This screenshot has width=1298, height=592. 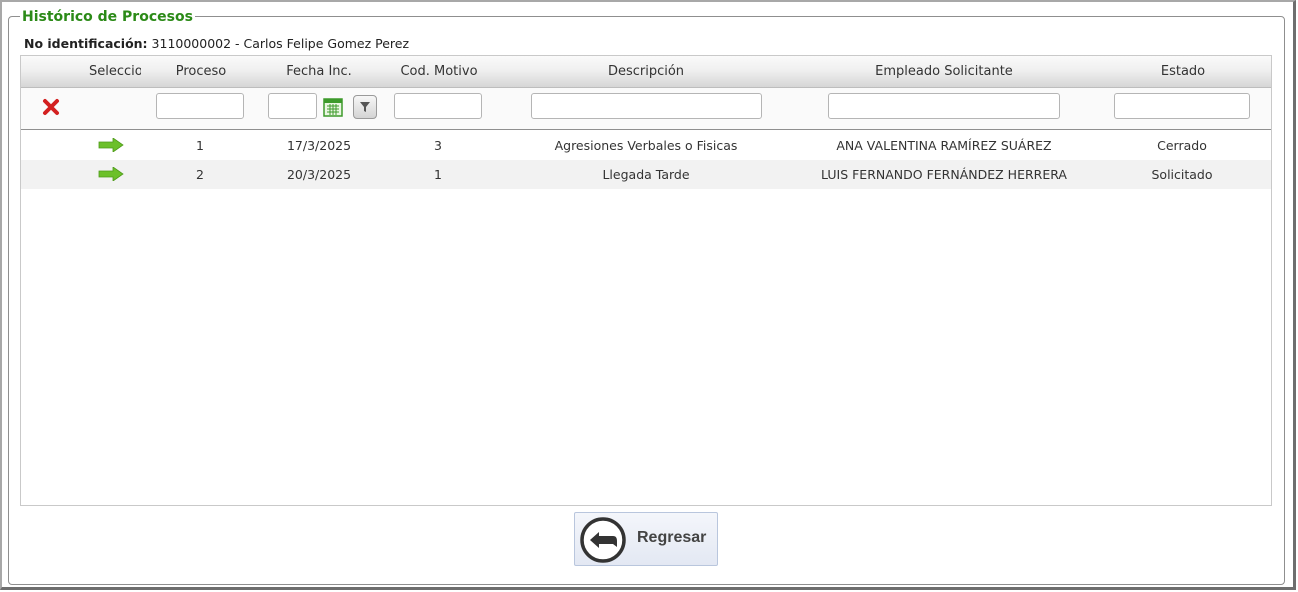 What do you see at coordinates (438, 174) in the screenshot?
I see `cell-cod-motivo: 1` at bounding box center [438, 174].